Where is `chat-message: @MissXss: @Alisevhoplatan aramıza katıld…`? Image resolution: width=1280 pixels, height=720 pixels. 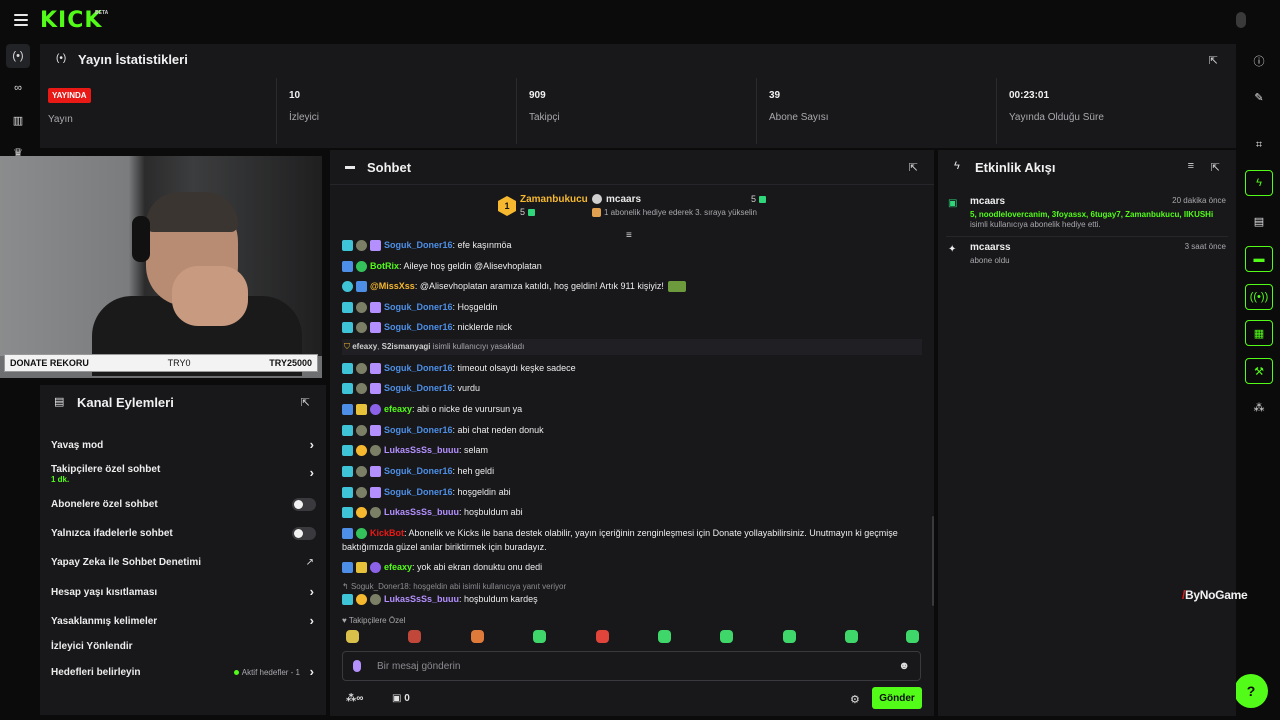 chat-message: @MissXss: @Alisevhoplatan aramıza katıld… is located at coordinates (632, 287).